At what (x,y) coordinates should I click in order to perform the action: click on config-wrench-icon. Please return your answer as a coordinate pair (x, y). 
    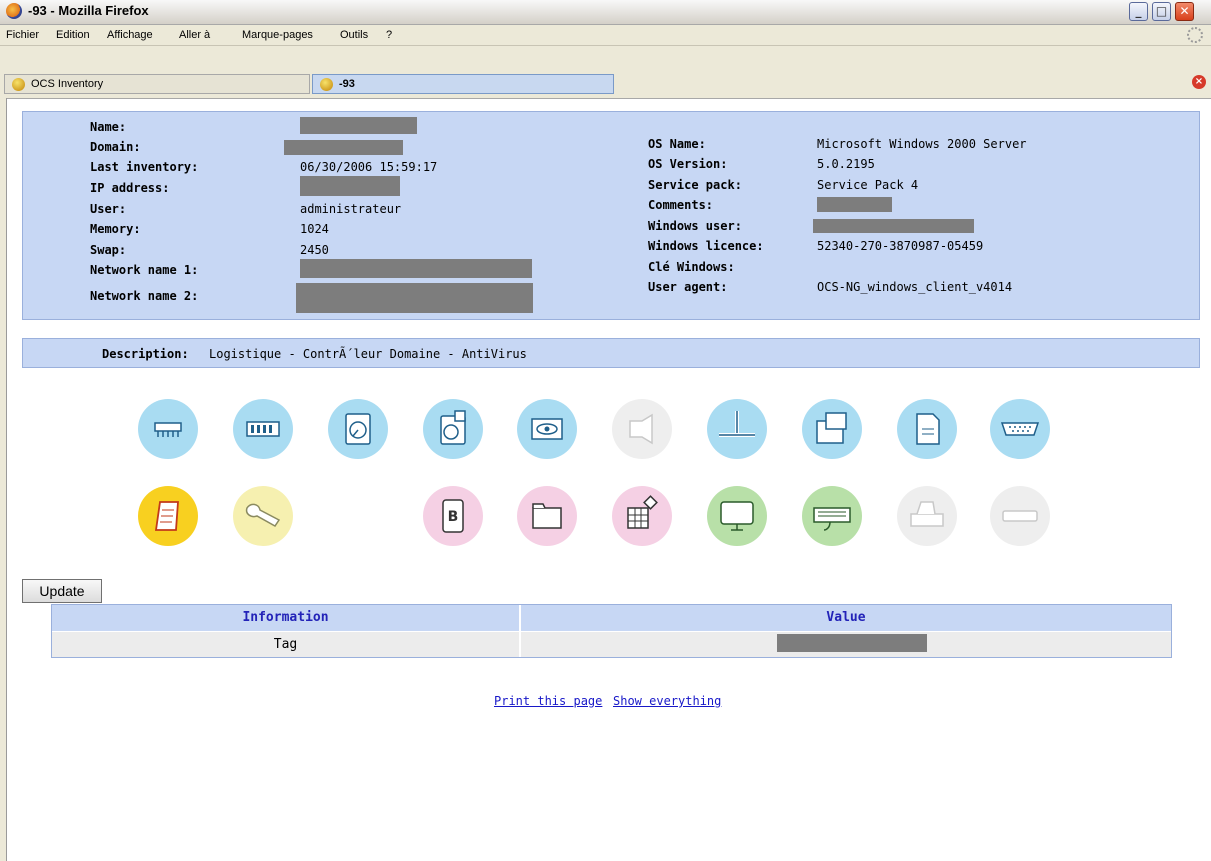
    Looking at the image, I should click on (263, 516).